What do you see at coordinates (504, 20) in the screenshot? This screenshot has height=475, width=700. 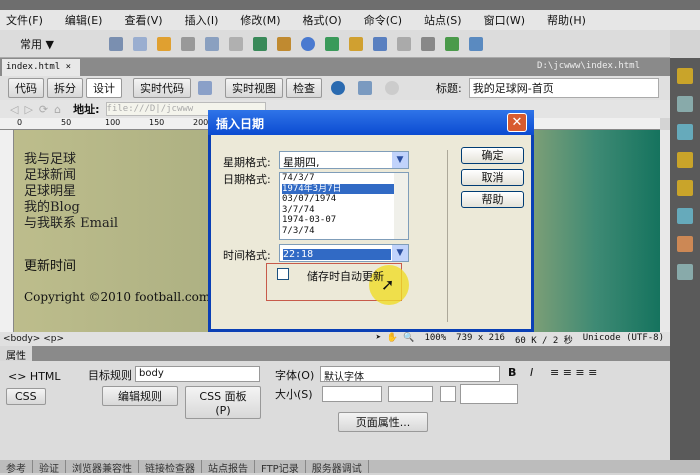 I see `menu-window: 窗口(W)` at bounding box center [504, 20].